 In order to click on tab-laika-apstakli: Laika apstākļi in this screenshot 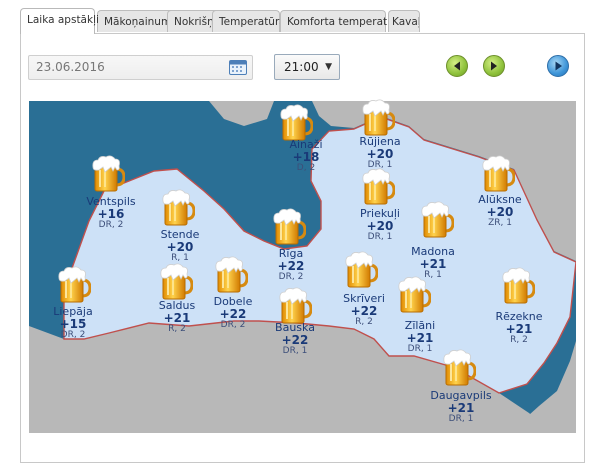, I will do `click(59, 21)`.